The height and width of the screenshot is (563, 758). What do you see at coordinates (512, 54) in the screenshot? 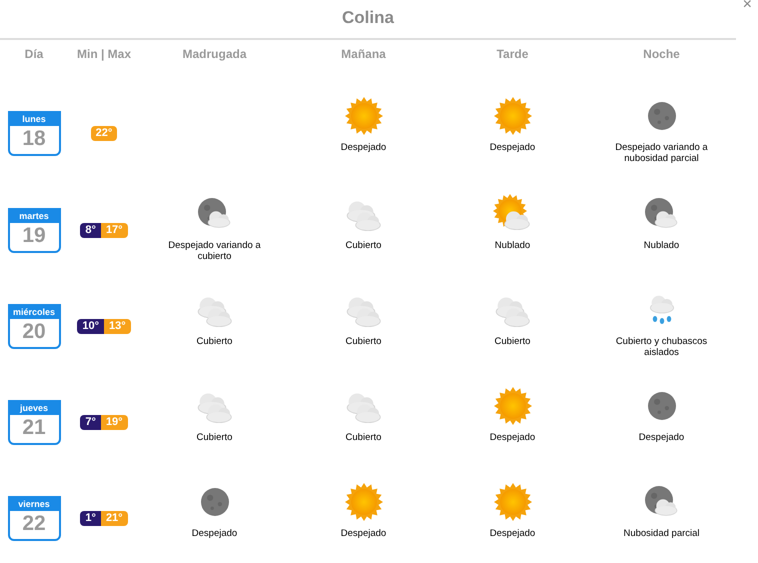
I see `column-header: Tarde` at bounding box center [512, 54].